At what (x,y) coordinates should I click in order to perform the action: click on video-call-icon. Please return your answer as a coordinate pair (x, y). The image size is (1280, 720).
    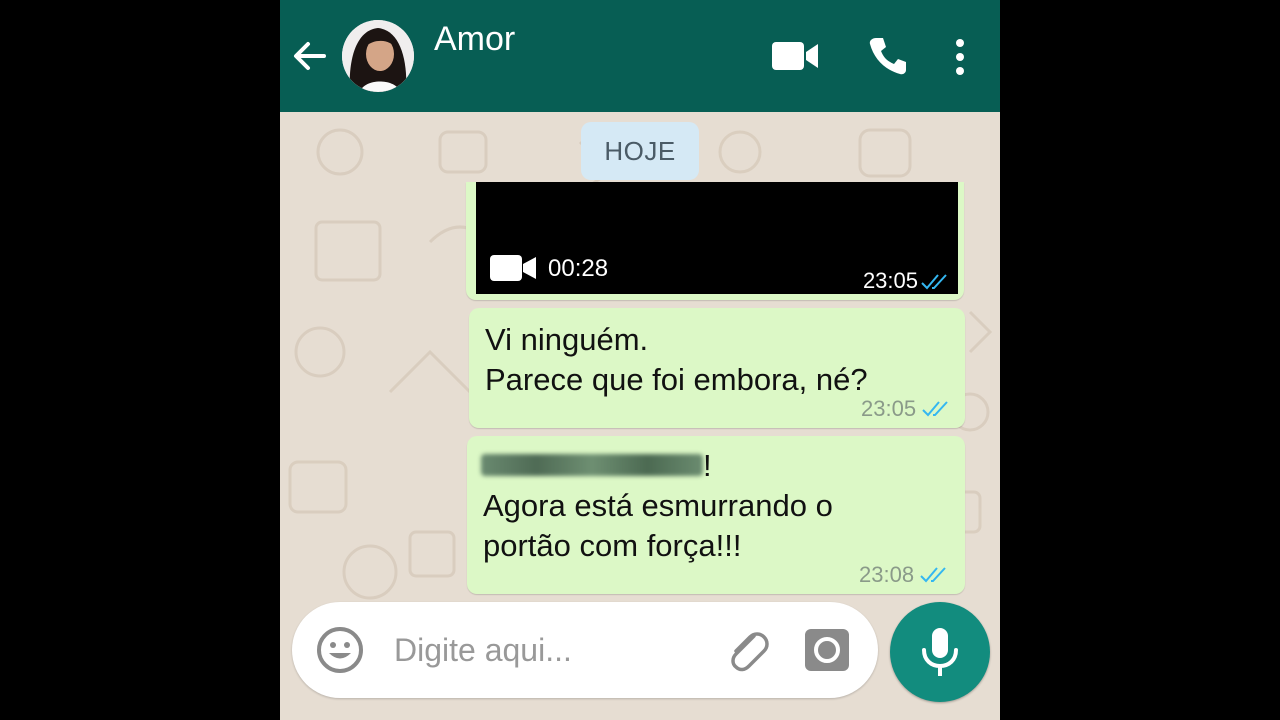
    Looking at the image, I should click on (796, 56).